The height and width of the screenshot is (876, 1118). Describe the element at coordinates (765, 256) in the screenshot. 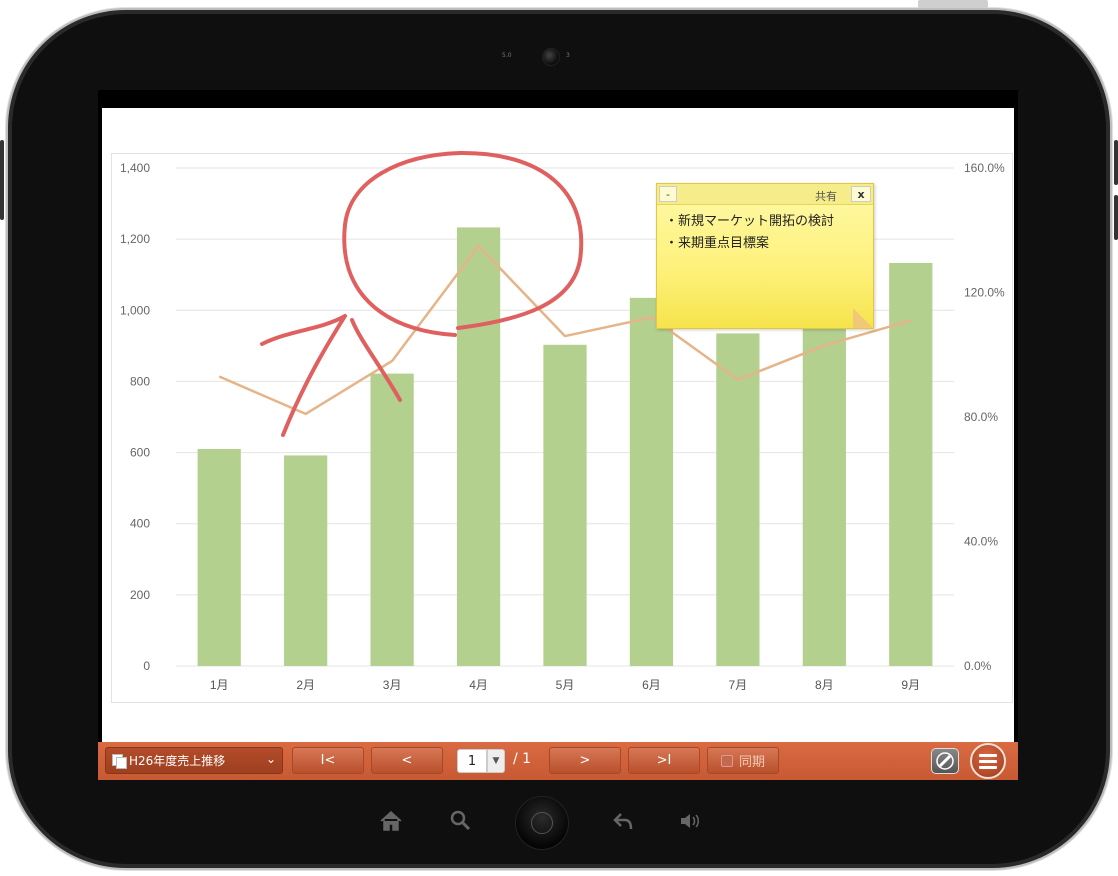

I see `sticky-note: - 共有 x ・新規マーケット開拓の検討 ・来期重点目標案` at that location.